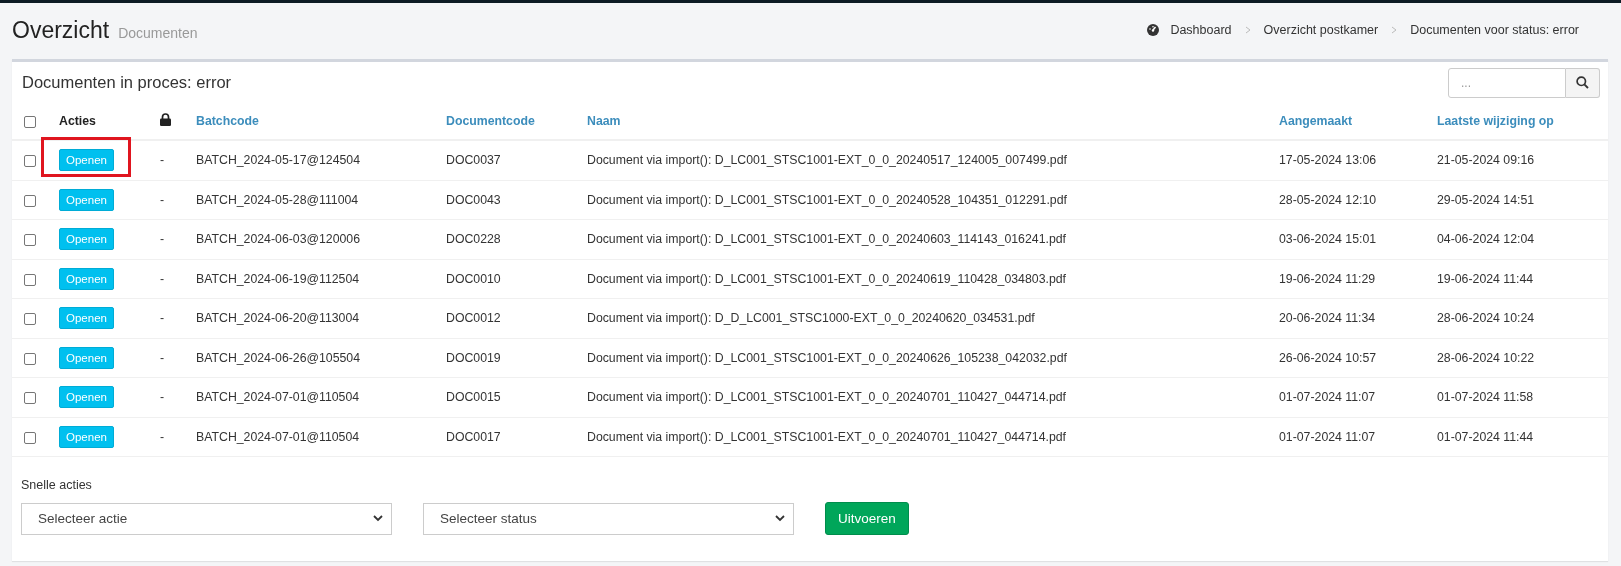  What do you see at coordinates (127, 82) in the screenshot?
I see `card-title: Documenten in proces: error` at bounding box center [127, 82].